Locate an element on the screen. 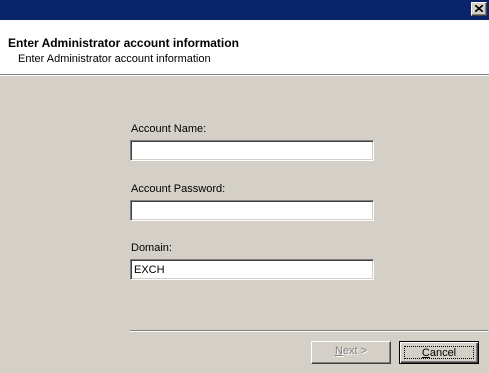 The image size is (489, 373). cancel-label: ancel is located at coordinates (443, 353).